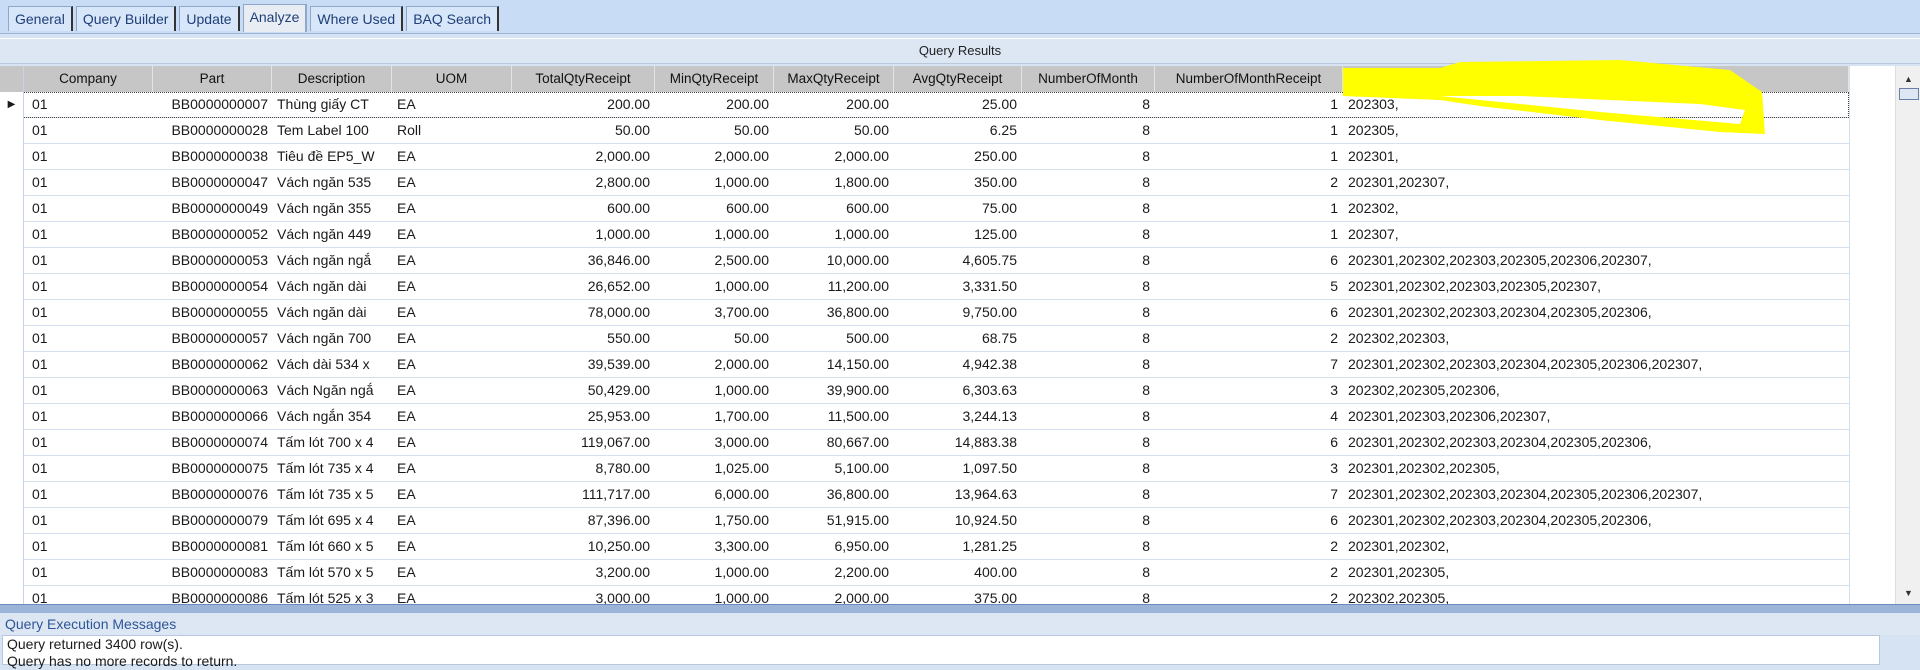 This screenshot has height=670, width=1920. Describe the element at coordinates (332, 442) in the screenshot. I see `cell-description: Tấm lót 700 x 4` at that location.